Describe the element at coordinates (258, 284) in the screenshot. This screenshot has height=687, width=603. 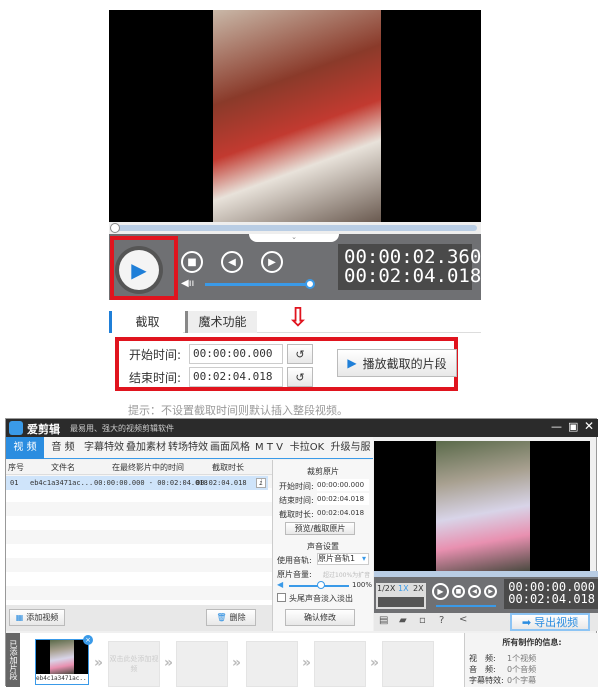
I see `volume-slider` at that location.